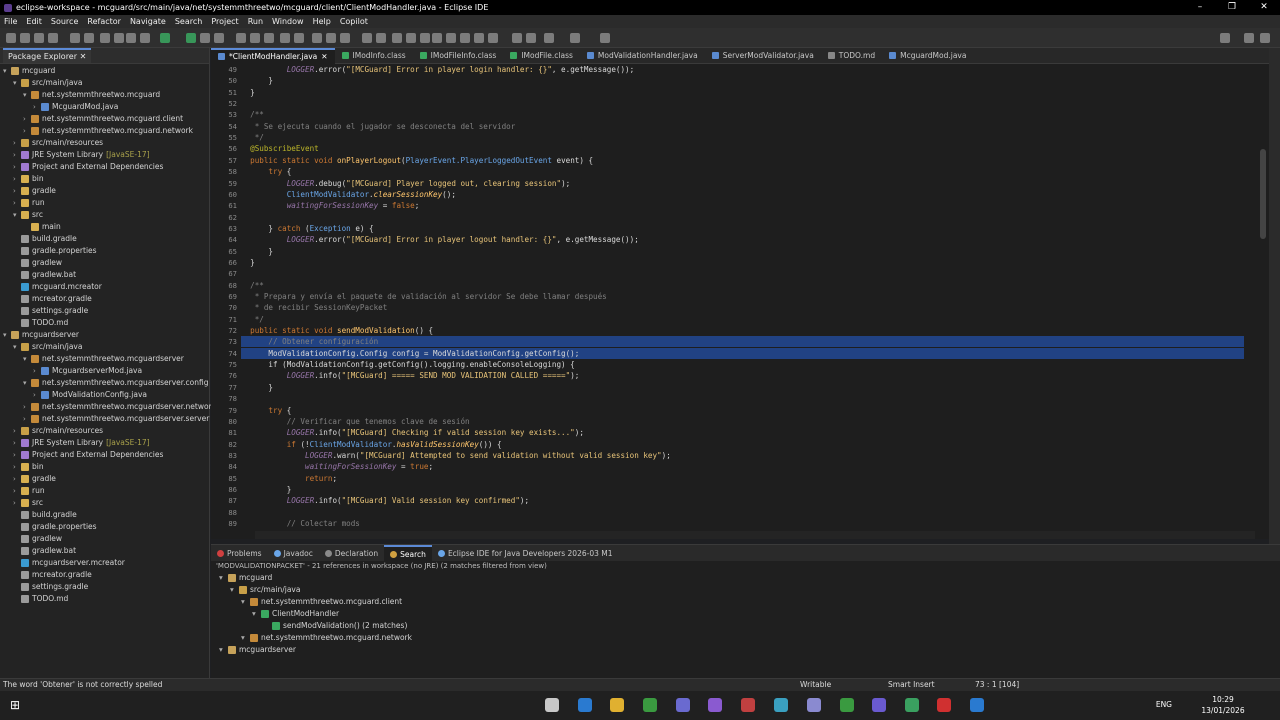 Image resolution: width=1280 pixels, height=720 pixels. Describe the element at coordinates (57, 287) in the screenshot. I see `tree-item: mcguard.mcreator` at that location.